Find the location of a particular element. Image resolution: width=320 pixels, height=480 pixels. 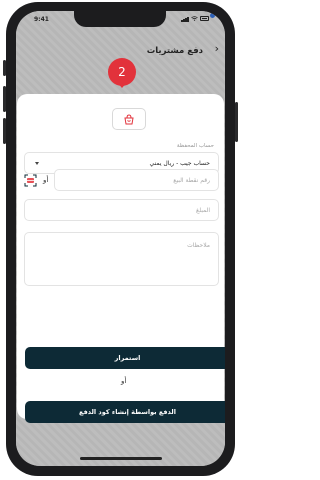

wifi-icon is located at coordinates (194, 18).